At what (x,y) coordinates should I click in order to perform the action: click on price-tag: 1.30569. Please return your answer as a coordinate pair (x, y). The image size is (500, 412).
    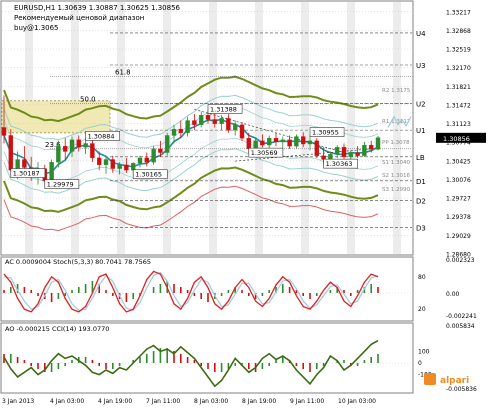
    Looking at the image, I should click on (264, 153).